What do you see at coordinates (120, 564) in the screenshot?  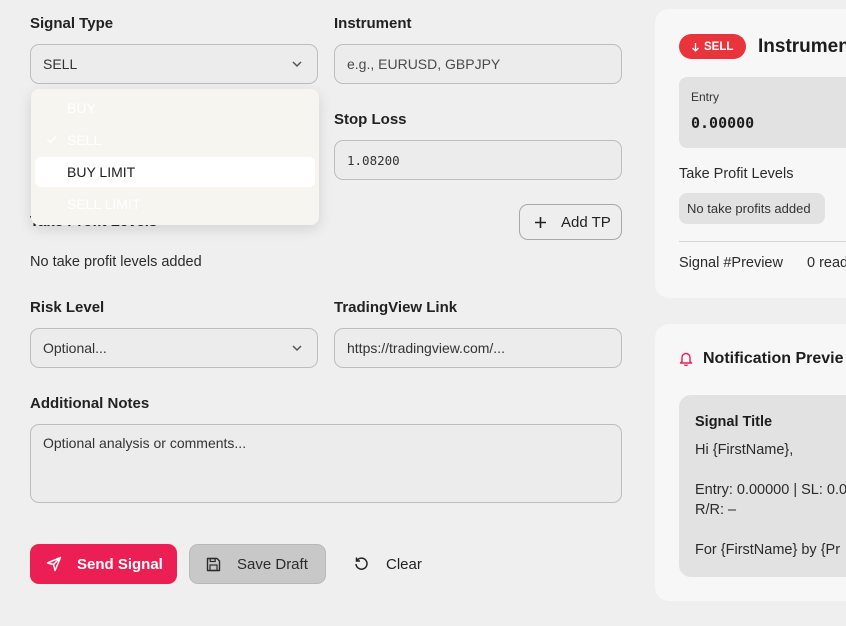 I see `send-signal-label: Send Signal` at bounding box center [120, 564].